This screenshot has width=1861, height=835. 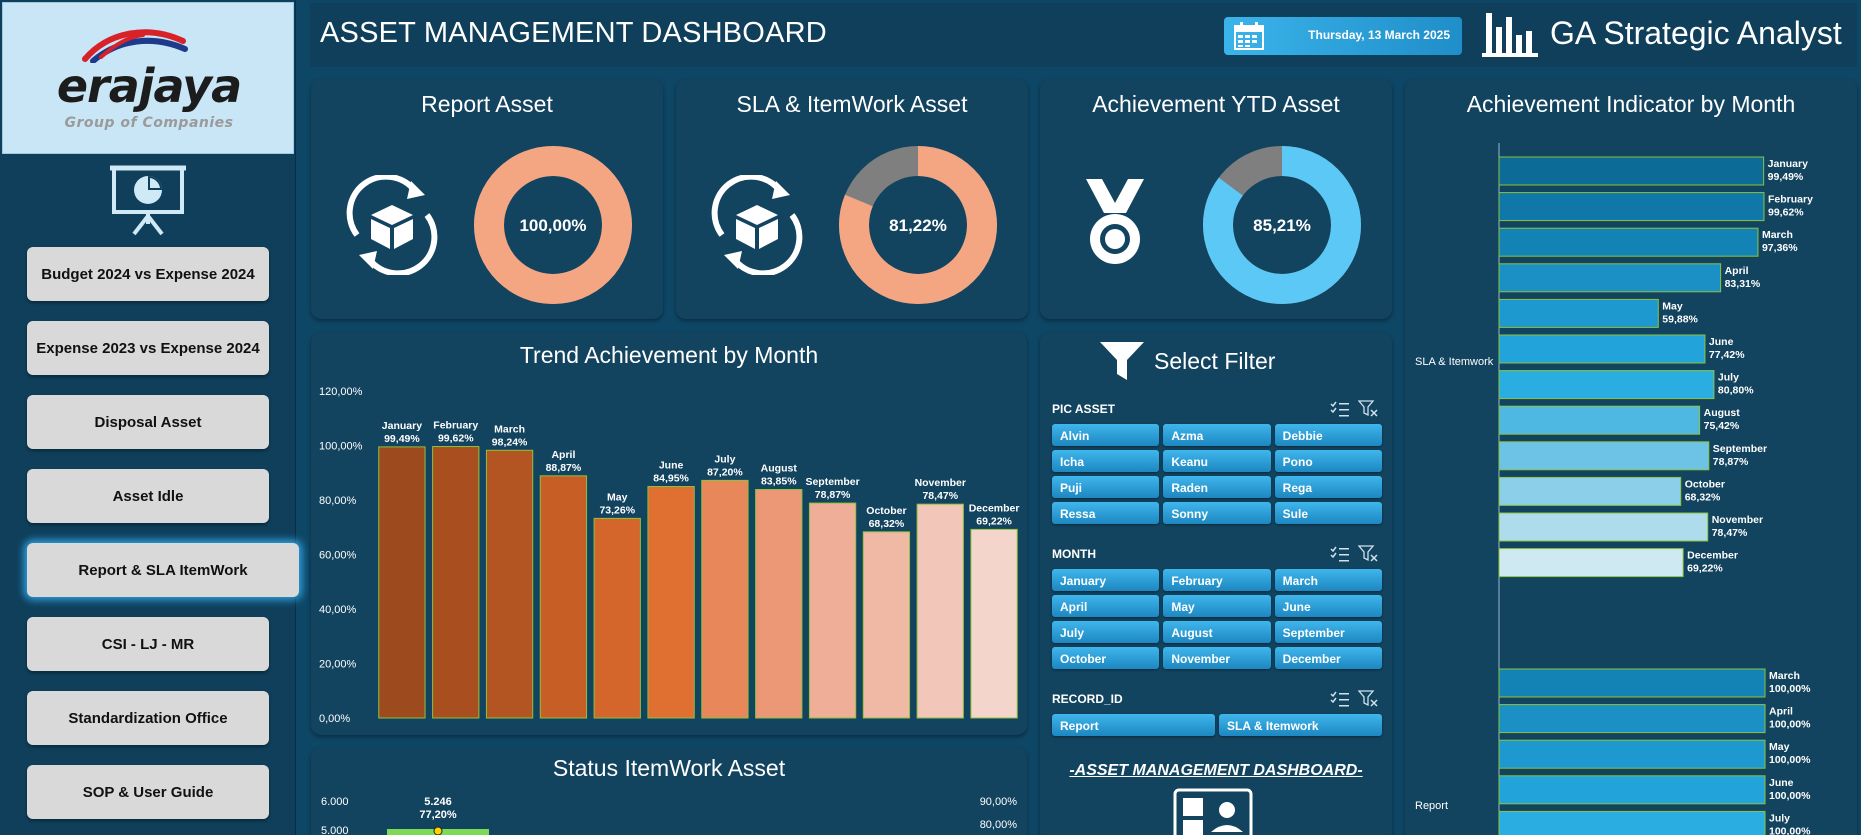 What do you see at coordinates (552, 225) in the screenshot?
I see `donut-value-label: 100,00%` at bounding box center [552, 225].